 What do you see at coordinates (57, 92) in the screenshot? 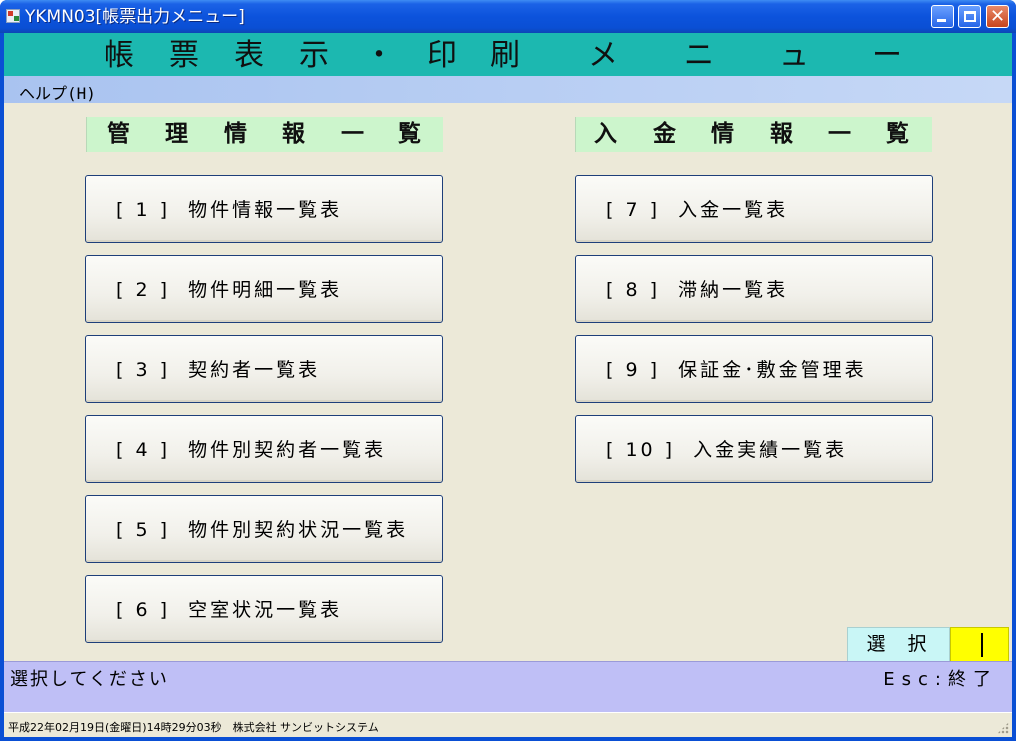
I see `menu-help: ヘルプ(H)` at bounding box center [57, 92].